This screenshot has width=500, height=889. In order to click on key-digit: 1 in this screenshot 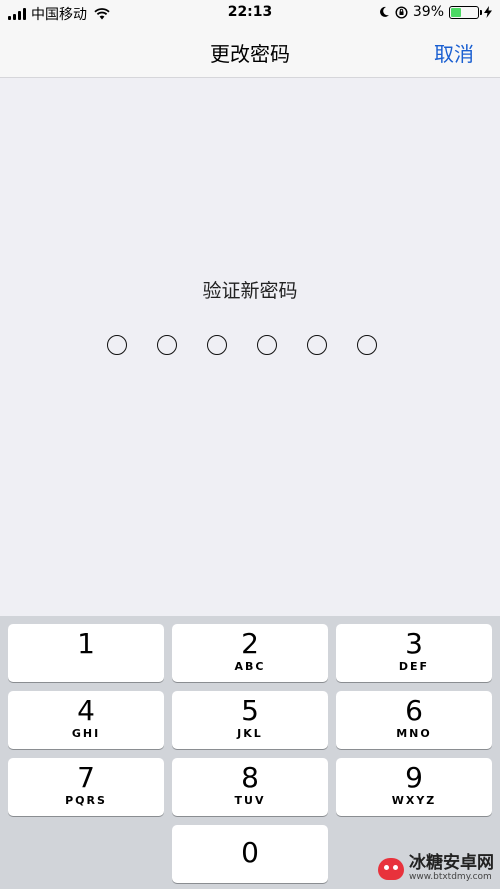, I will do `click(86, 643)`.